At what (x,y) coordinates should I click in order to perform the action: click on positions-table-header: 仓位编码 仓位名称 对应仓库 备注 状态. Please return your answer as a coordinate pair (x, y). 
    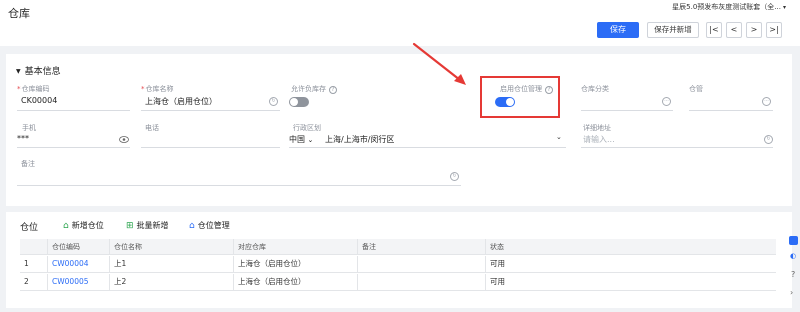
    Looking at the image, I should click on (398, 247).